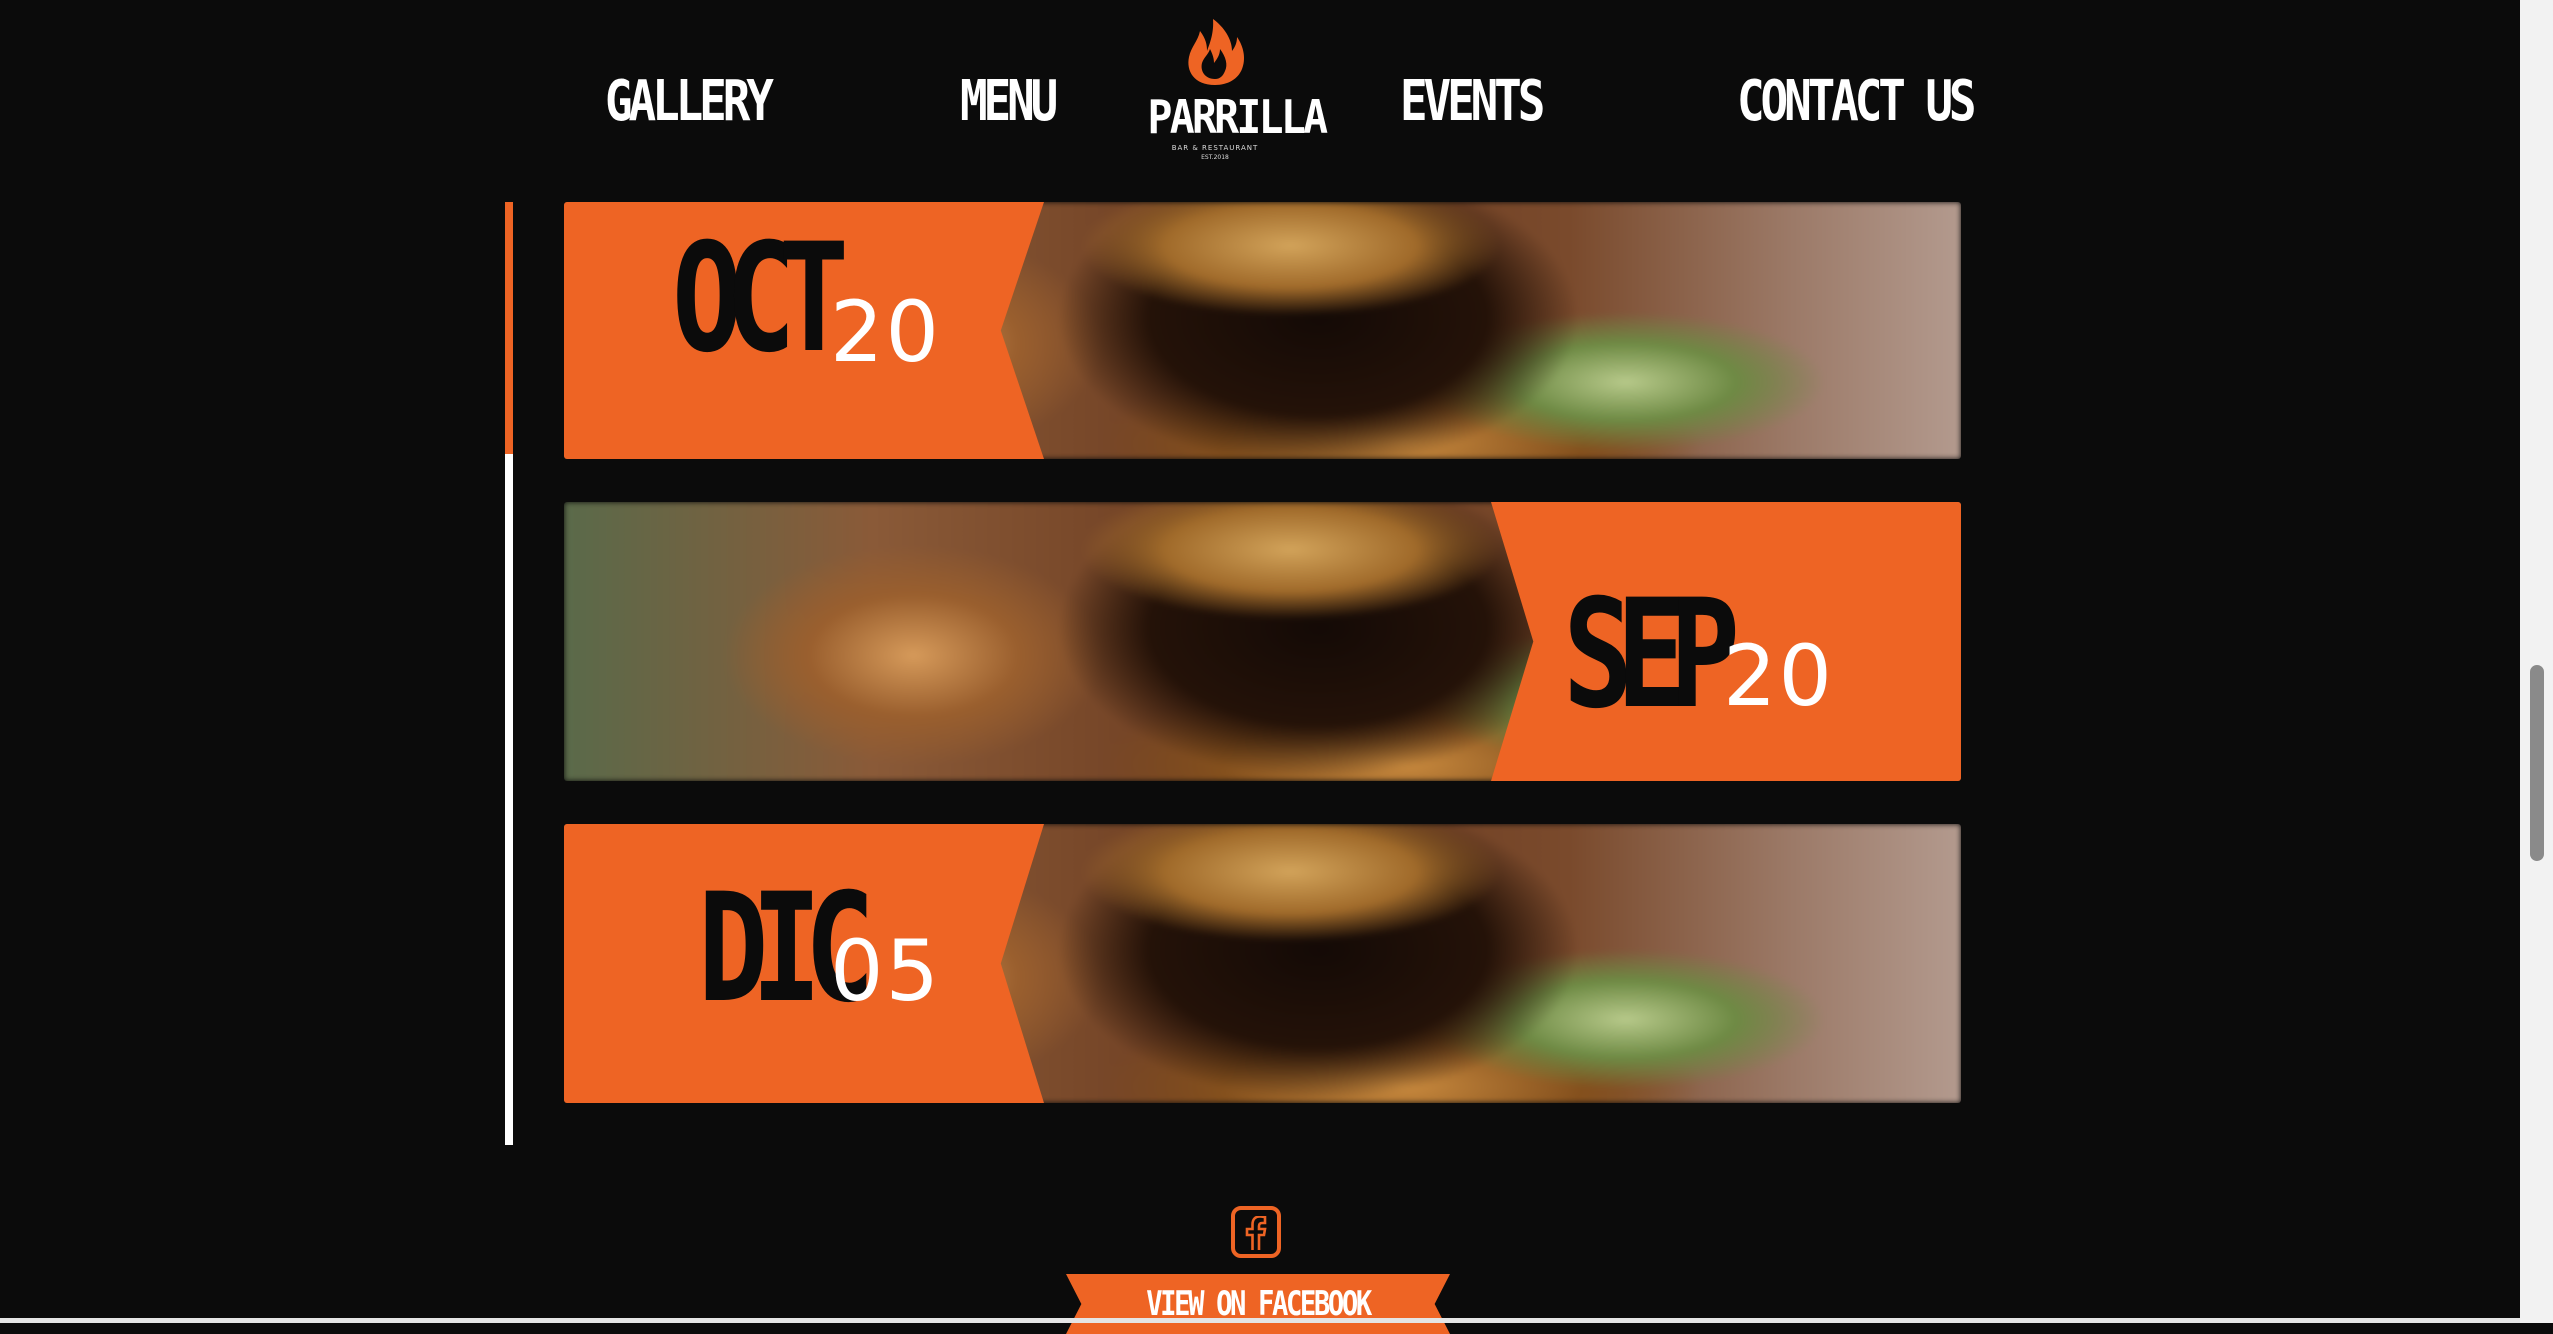 Image resolution: width=2553 pixels, height=1334 pixels. I want to click on logo-tagline: BAR & RESTAURANT, so click(1215, 148).